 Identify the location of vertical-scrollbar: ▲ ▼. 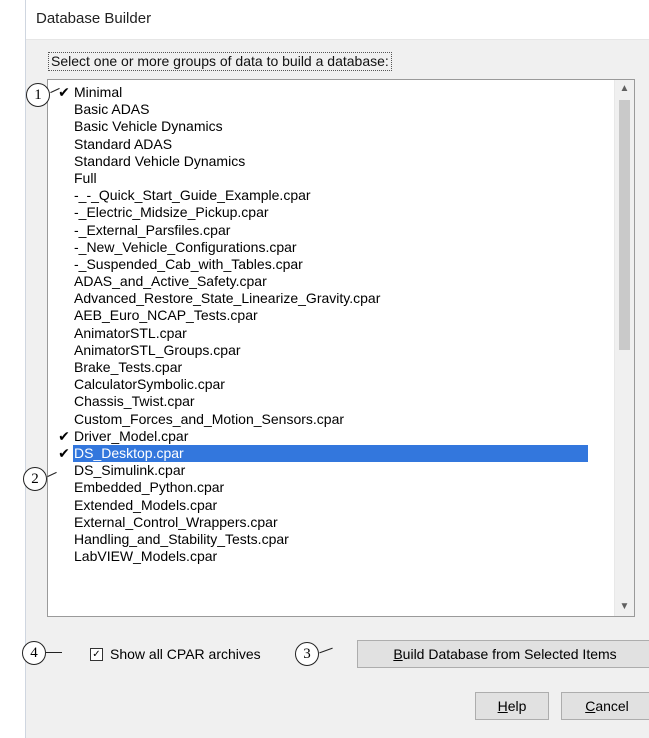
(624, 348).